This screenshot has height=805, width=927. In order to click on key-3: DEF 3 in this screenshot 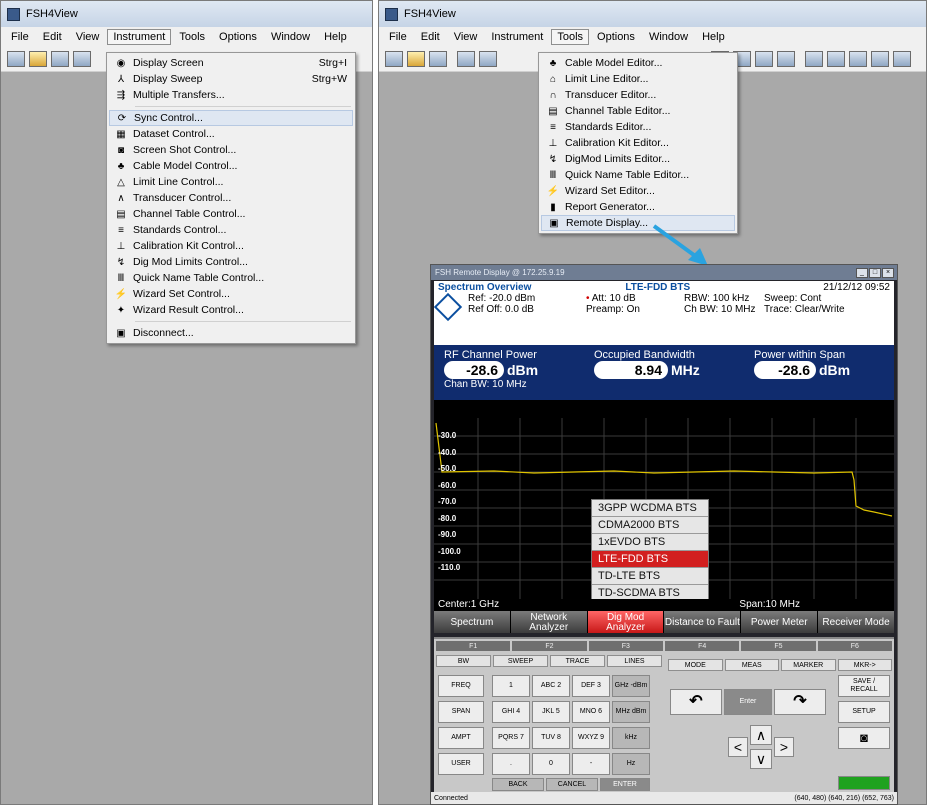, I will do `click(591, 686)`.